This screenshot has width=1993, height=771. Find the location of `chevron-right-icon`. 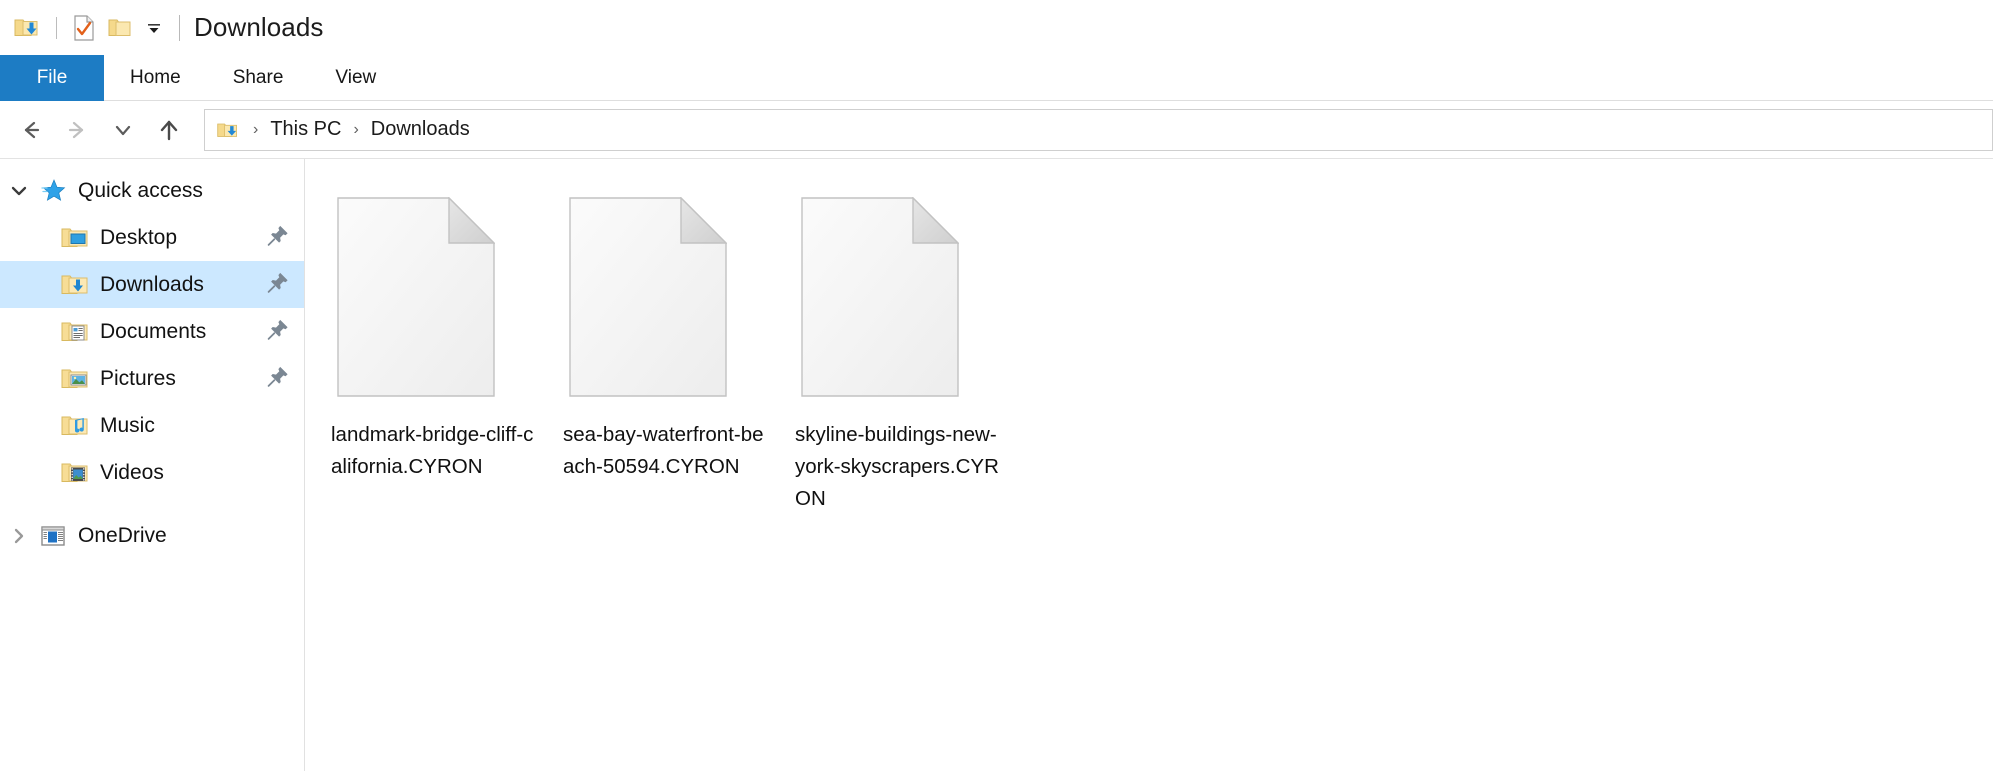

chevron-right-icon is located at coordinates (19, 536).